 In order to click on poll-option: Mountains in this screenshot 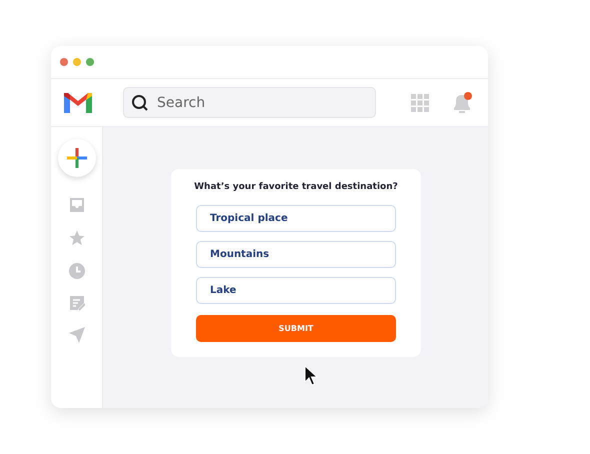, I will do `click(296, 254)`.